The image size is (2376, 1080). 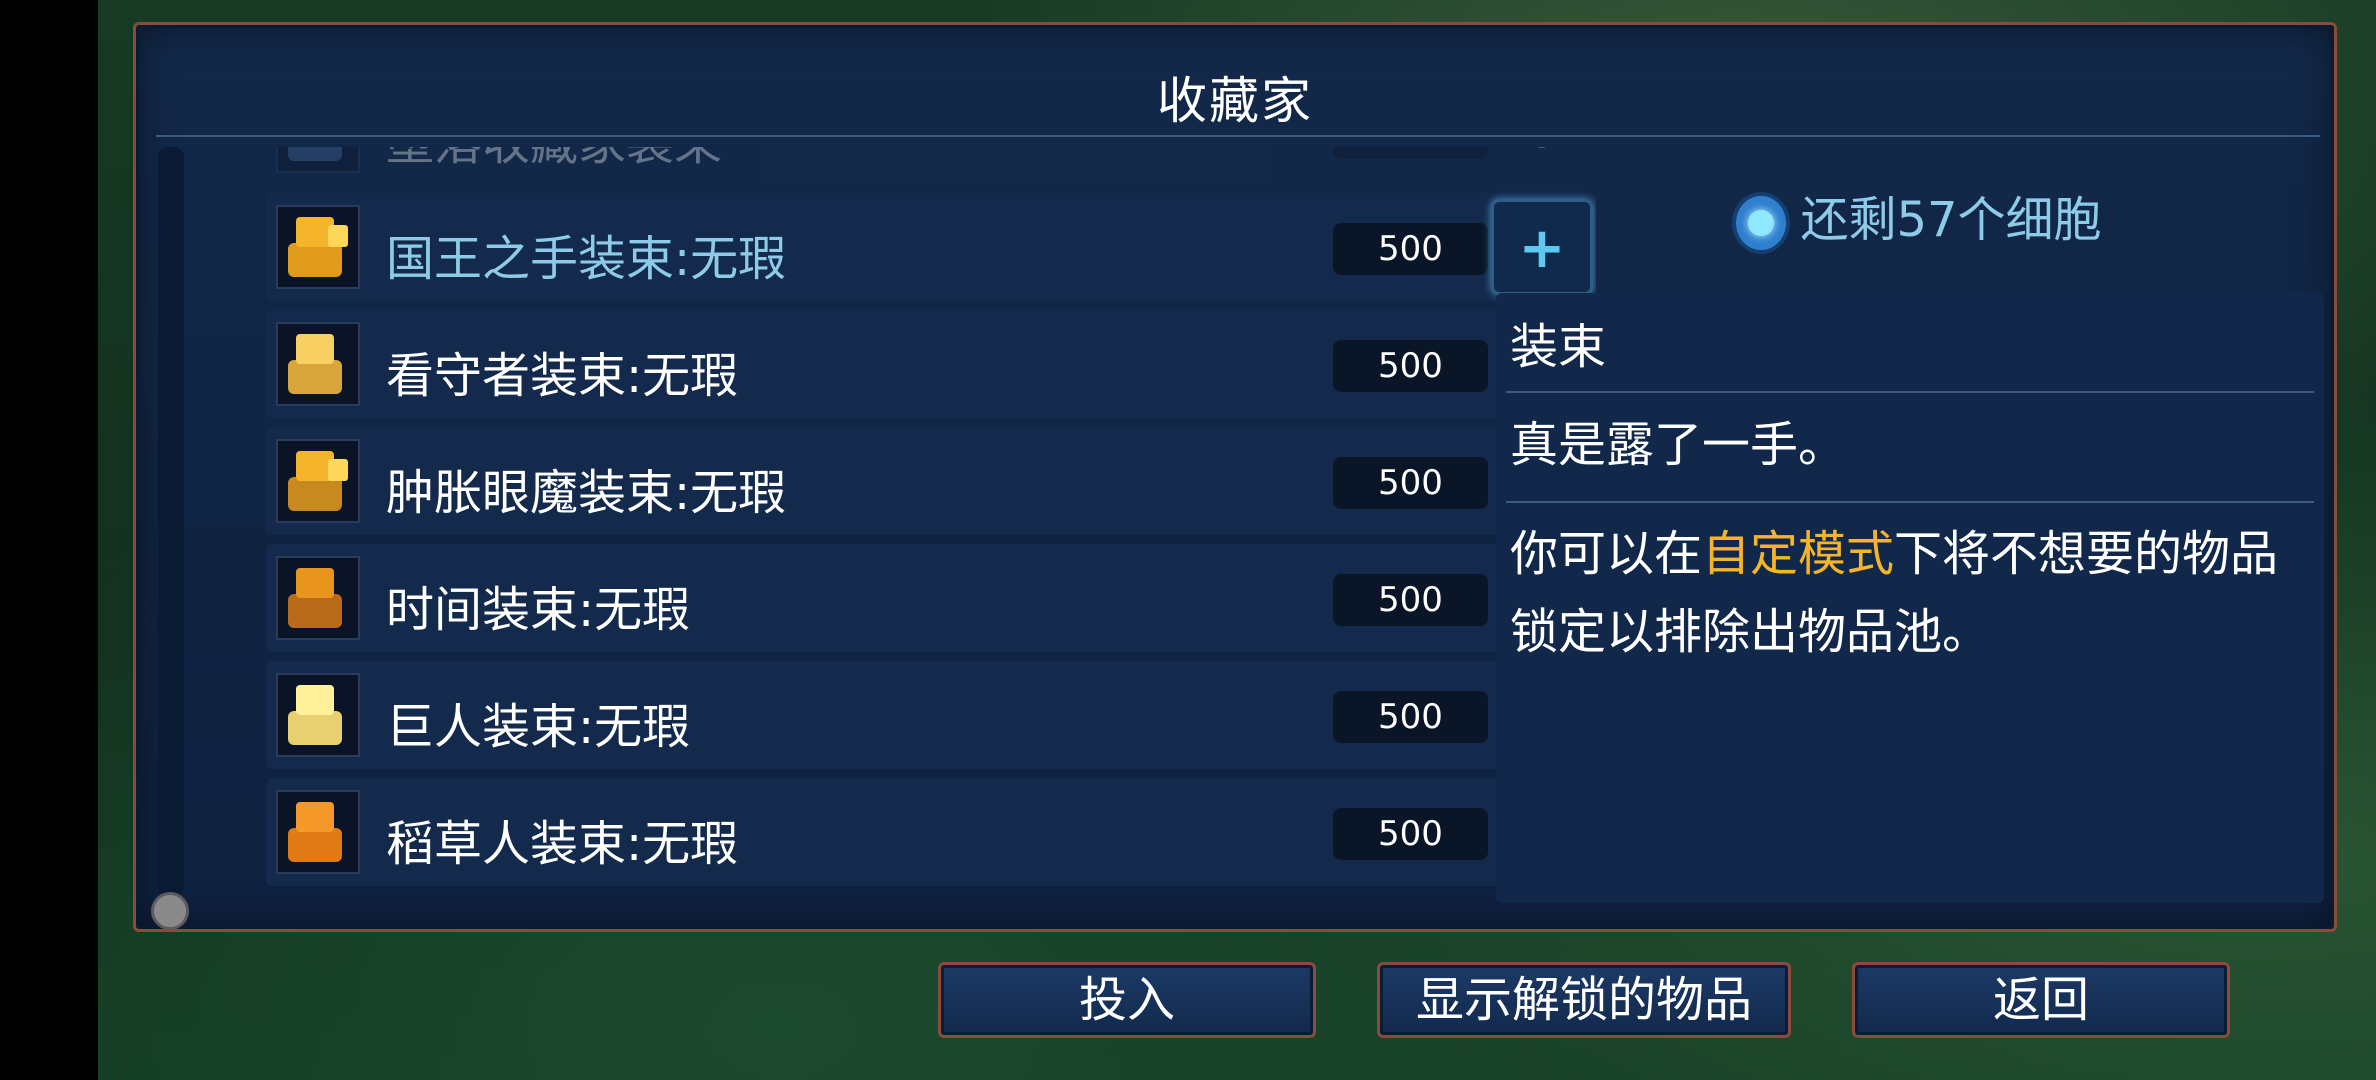 What do you see at coordinates (554, 160) in the screenshot?
I see `item-name: 堕落收藏家装束` at bounding box center [554, 160].